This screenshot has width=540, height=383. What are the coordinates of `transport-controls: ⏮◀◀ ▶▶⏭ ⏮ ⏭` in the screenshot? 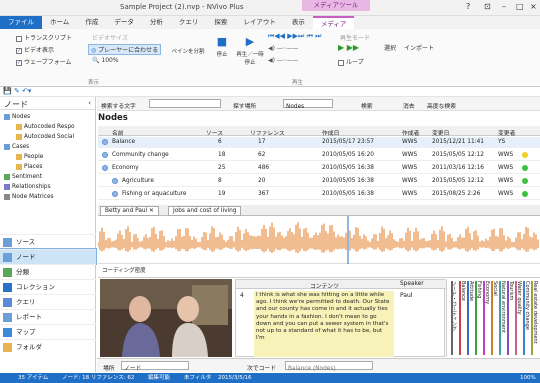 It's located at (294, 36).